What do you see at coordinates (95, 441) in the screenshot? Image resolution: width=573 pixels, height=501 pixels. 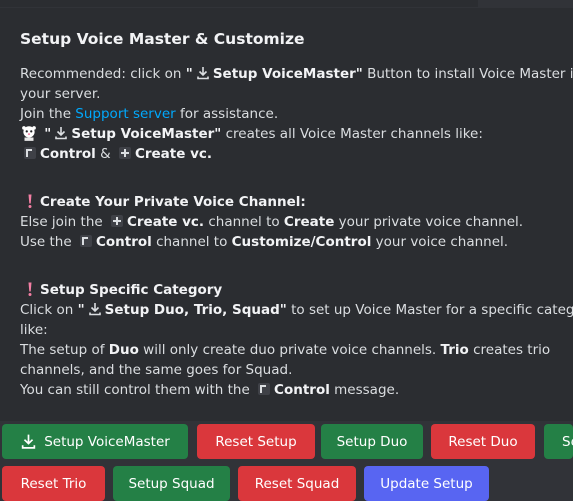 I see `setup-voicemaster-button: Setup VoiceMaster` at bounding box center [95, 441].